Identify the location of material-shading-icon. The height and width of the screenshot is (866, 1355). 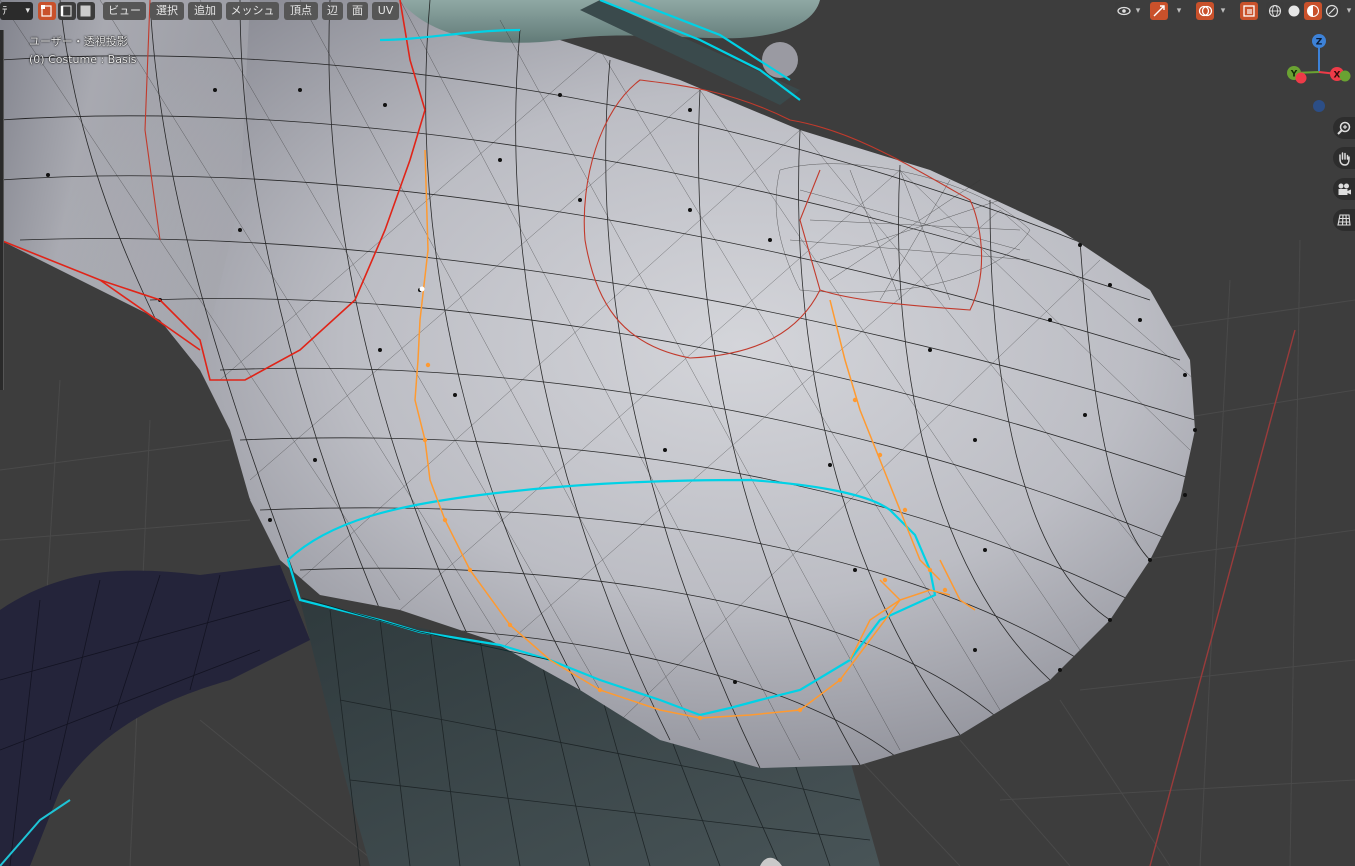
(1313, 11).